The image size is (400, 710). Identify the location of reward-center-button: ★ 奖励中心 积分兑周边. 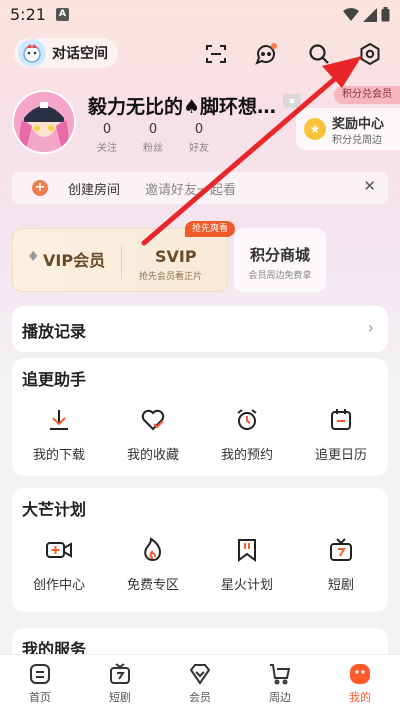
(348, 129).